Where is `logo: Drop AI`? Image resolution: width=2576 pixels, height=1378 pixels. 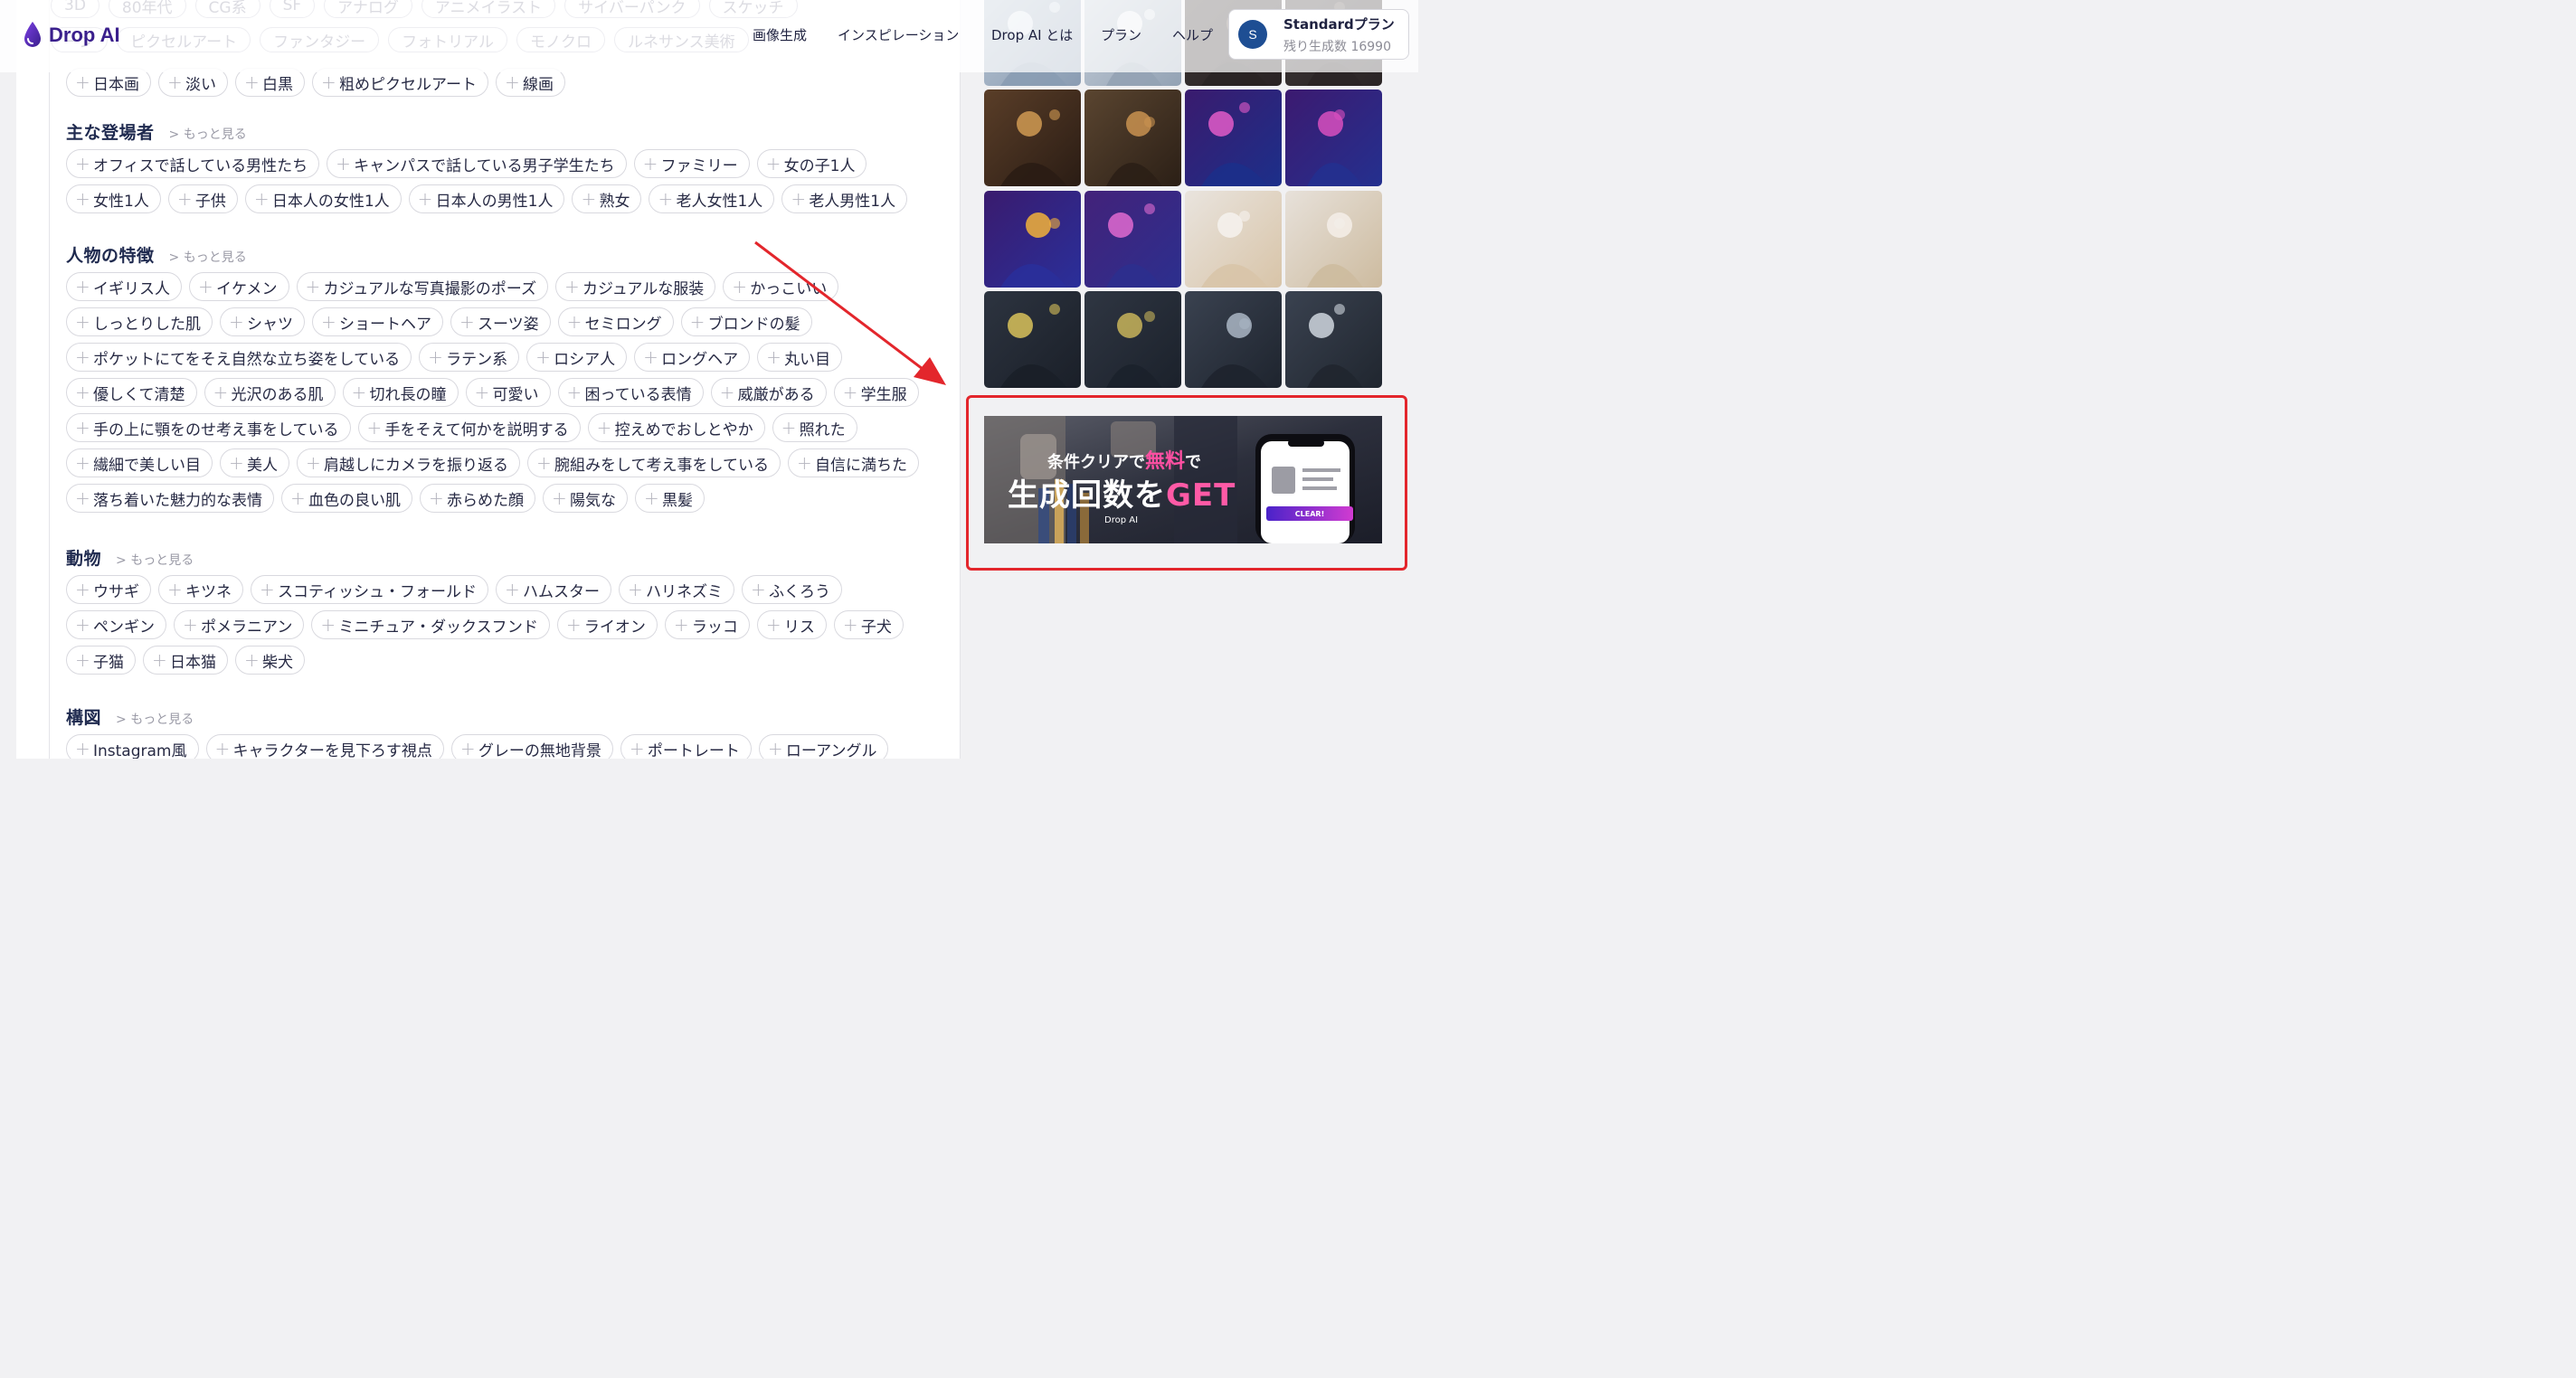 logo: Drop AI is located at coordinates (71, 35).